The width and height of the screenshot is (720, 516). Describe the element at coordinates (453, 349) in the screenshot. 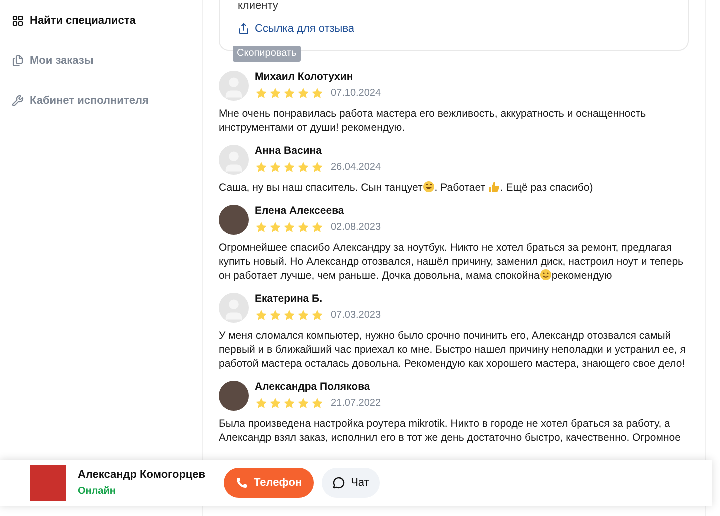

I see `review-text: У меня сломался компьютер, нужно было срочно починить его, Александр отозвался самый первый и в ближайший час приехал ко мне. Быстро нашел причину неполадки и устранил ее, я работой мастера осталась довольна. Рекомендую как хорошего мастера, знающего свое дело!` at that location.